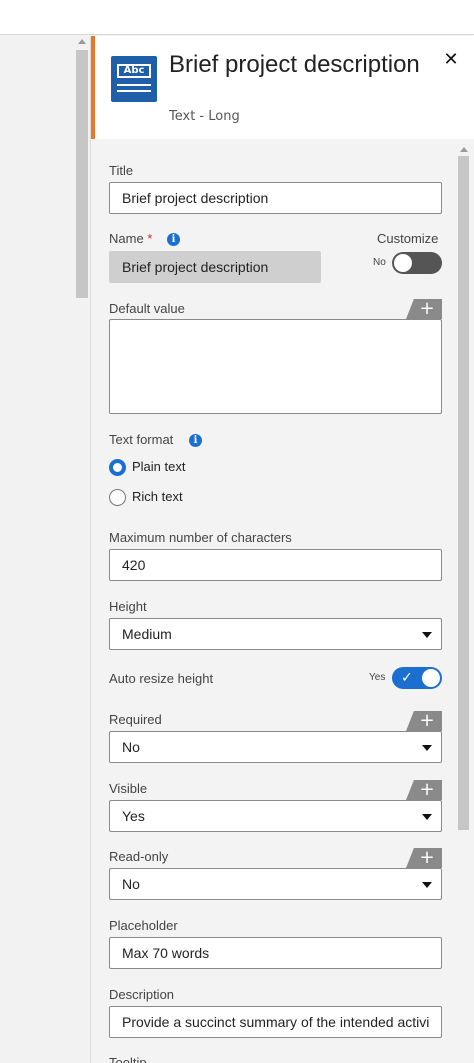 Image resolution: width=474 pixels, height=1063 pixels. I want to click on tooltip-label: Tooltip, so click(128, 1059).